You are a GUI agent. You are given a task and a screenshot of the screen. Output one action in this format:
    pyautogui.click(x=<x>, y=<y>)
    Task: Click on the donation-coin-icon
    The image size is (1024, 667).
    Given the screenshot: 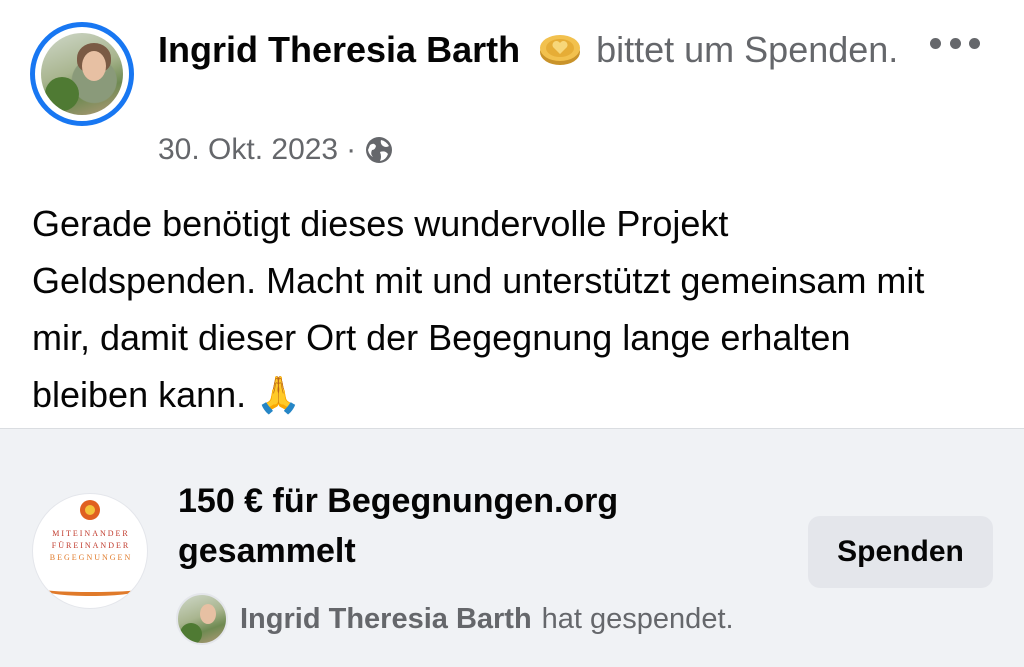 What is the action you would take?
    pyautogui.click(x=560, y=50)
    